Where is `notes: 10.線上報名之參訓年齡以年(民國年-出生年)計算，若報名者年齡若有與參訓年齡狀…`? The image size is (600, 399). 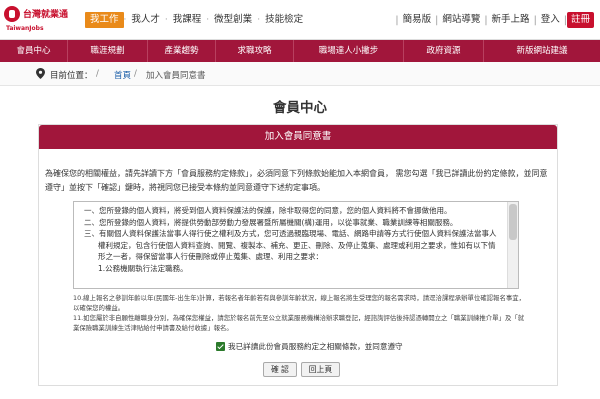
notes: 10.線上報名之參訓年齡以年(民國年-出生年)計算，若報名者年齡若有與參訓年齡狀… is located at coordinates (299, 313).